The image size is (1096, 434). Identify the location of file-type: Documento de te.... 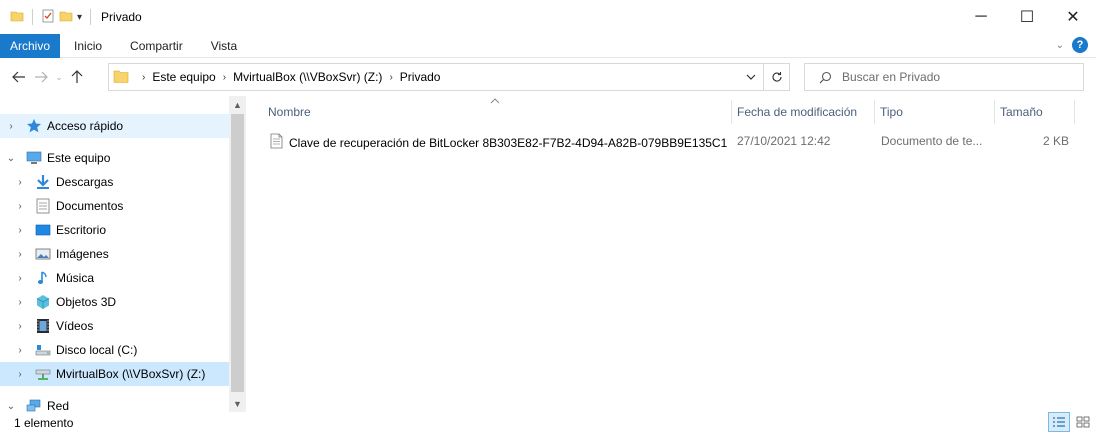
(932, 141).